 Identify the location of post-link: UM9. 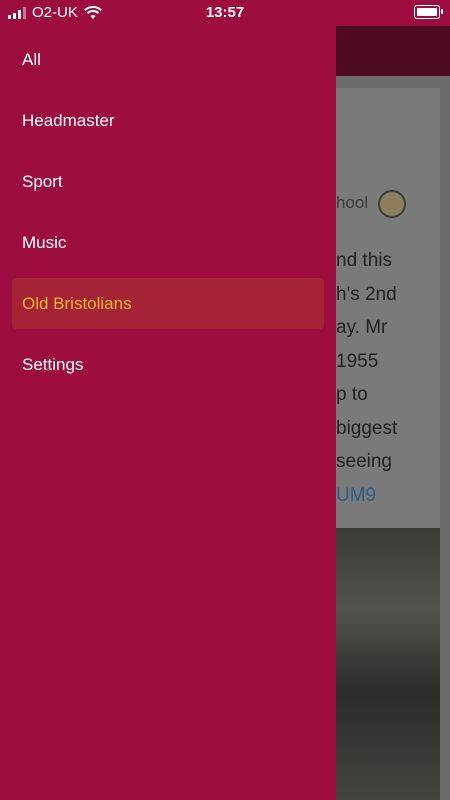
(388, 496).